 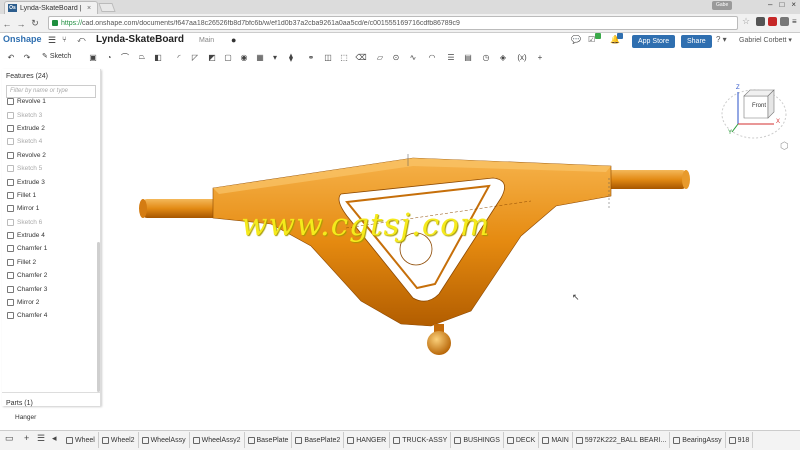 What do you see at coordinates (49, 195) in the screenshot?
I see `feature-item: Fillet 1` at bounding box center [49, 195].